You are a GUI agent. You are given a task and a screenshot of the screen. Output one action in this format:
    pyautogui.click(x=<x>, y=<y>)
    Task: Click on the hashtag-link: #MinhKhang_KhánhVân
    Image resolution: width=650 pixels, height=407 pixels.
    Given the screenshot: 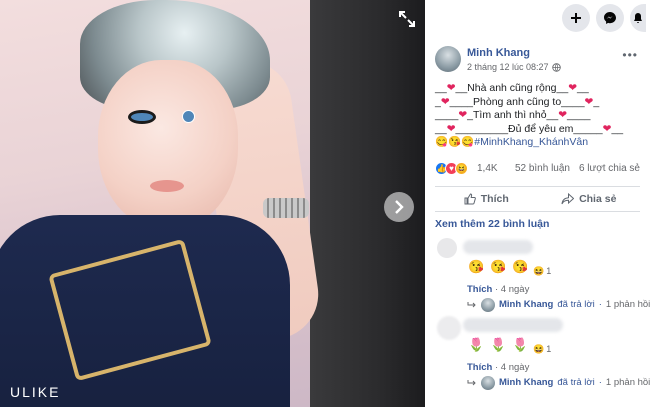 What is the action you would take?
    pyautogui.click(x=531, y=142)
    